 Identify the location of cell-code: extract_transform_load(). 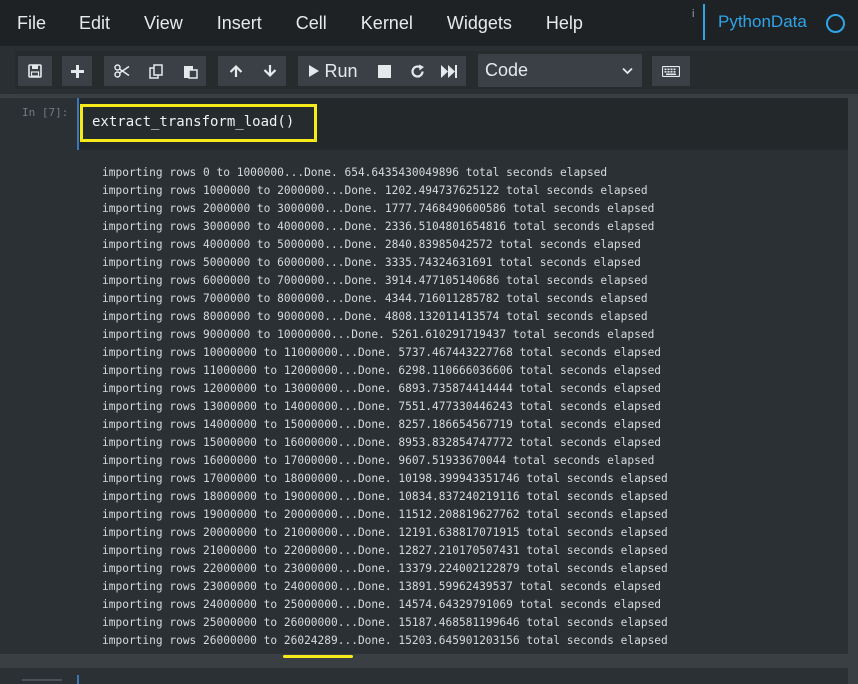
(193, 122).